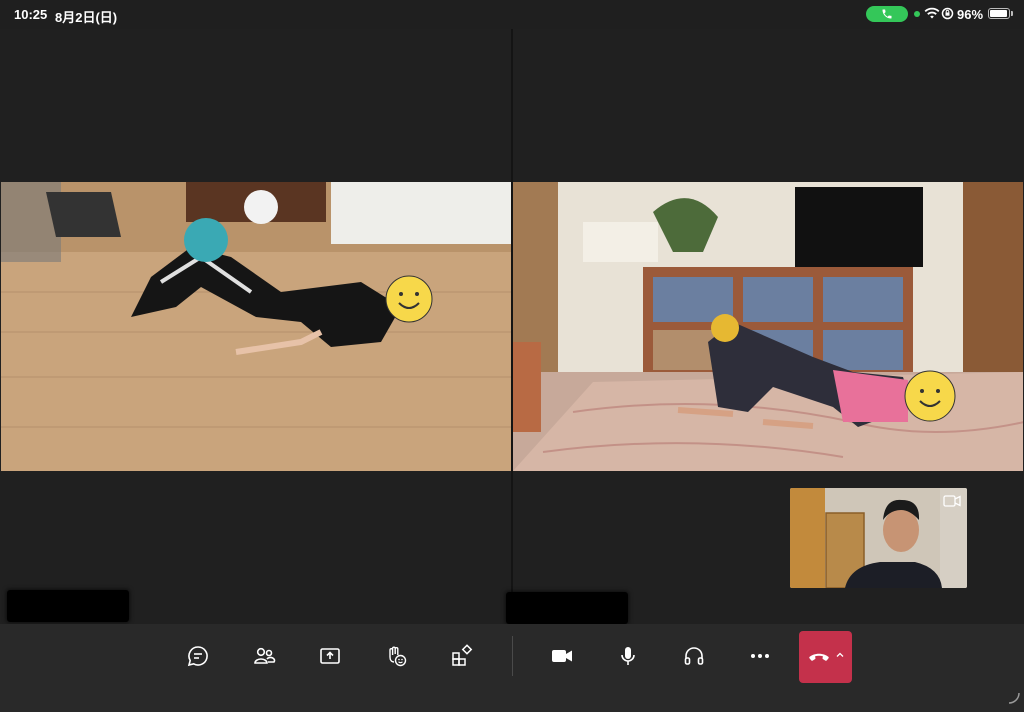  What do you see at coordinates (31, 14) in the screenshot?
I see `status-time: 10:25` at bounding box center [31, 14].